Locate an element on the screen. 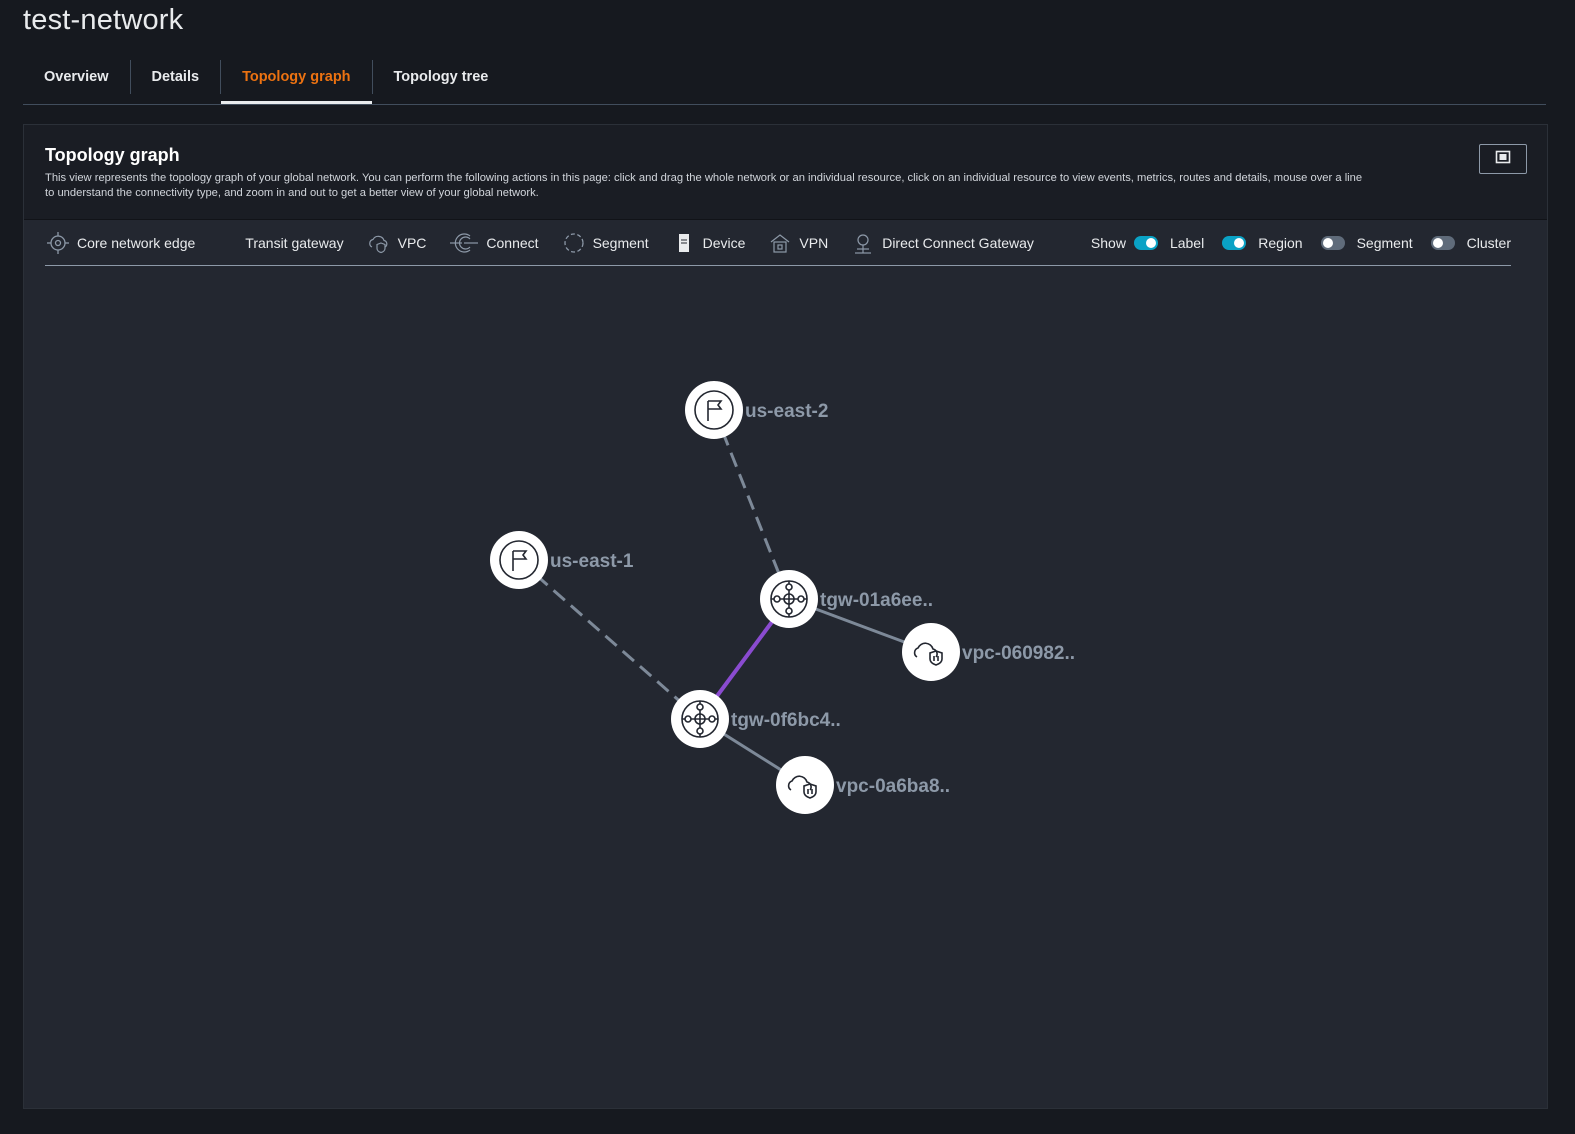  graph-node-vpc-0a6ba8: vpc-0a6ba8.. is located at coordinates (863, 785).